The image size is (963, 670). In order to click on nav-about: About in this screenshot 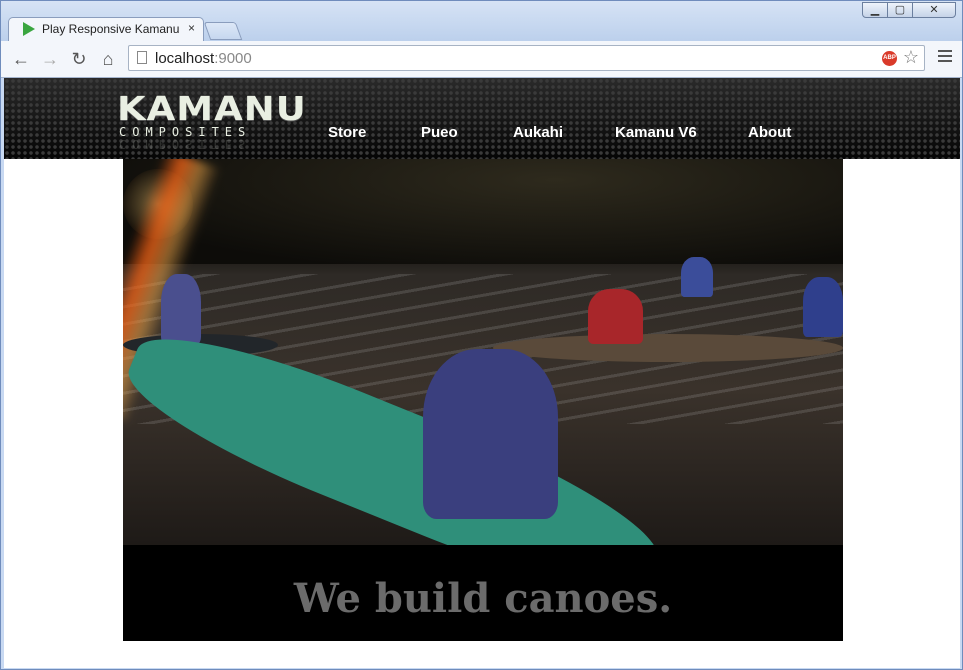, I will do `click(769, 132)`.